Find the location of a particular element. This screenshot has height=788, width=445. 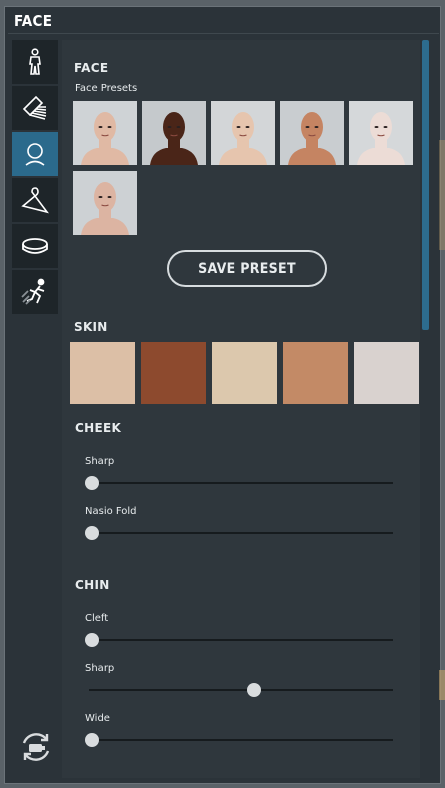

reset-button is located at coordinates (36, 747).